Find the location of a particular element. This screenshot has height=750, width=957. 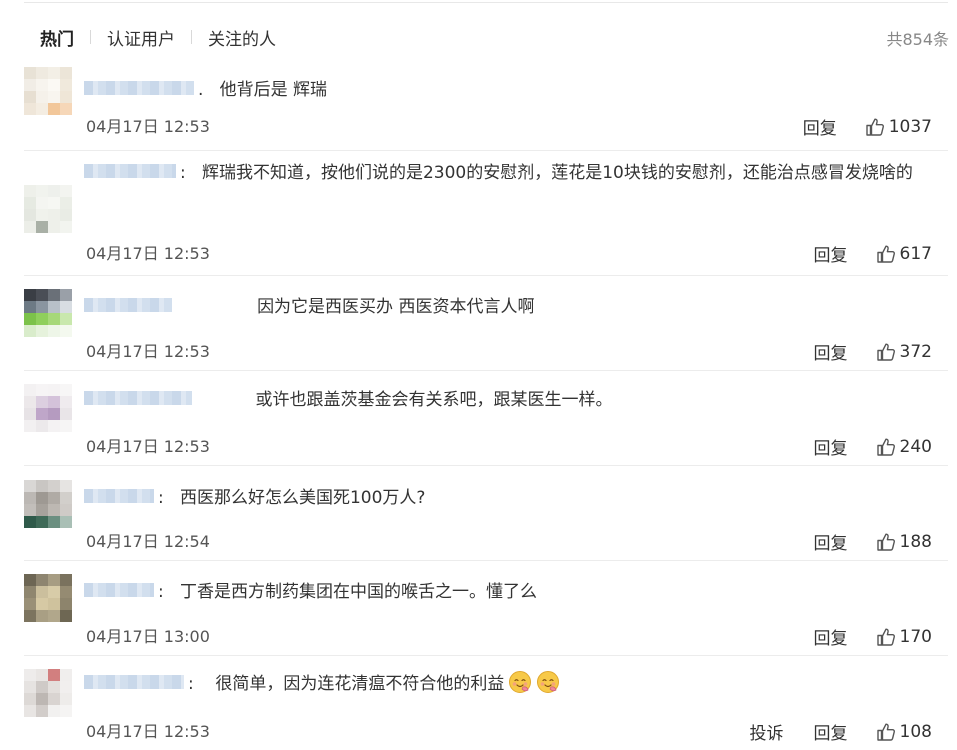

like-count: 372 is located at coordinates (915, 351).